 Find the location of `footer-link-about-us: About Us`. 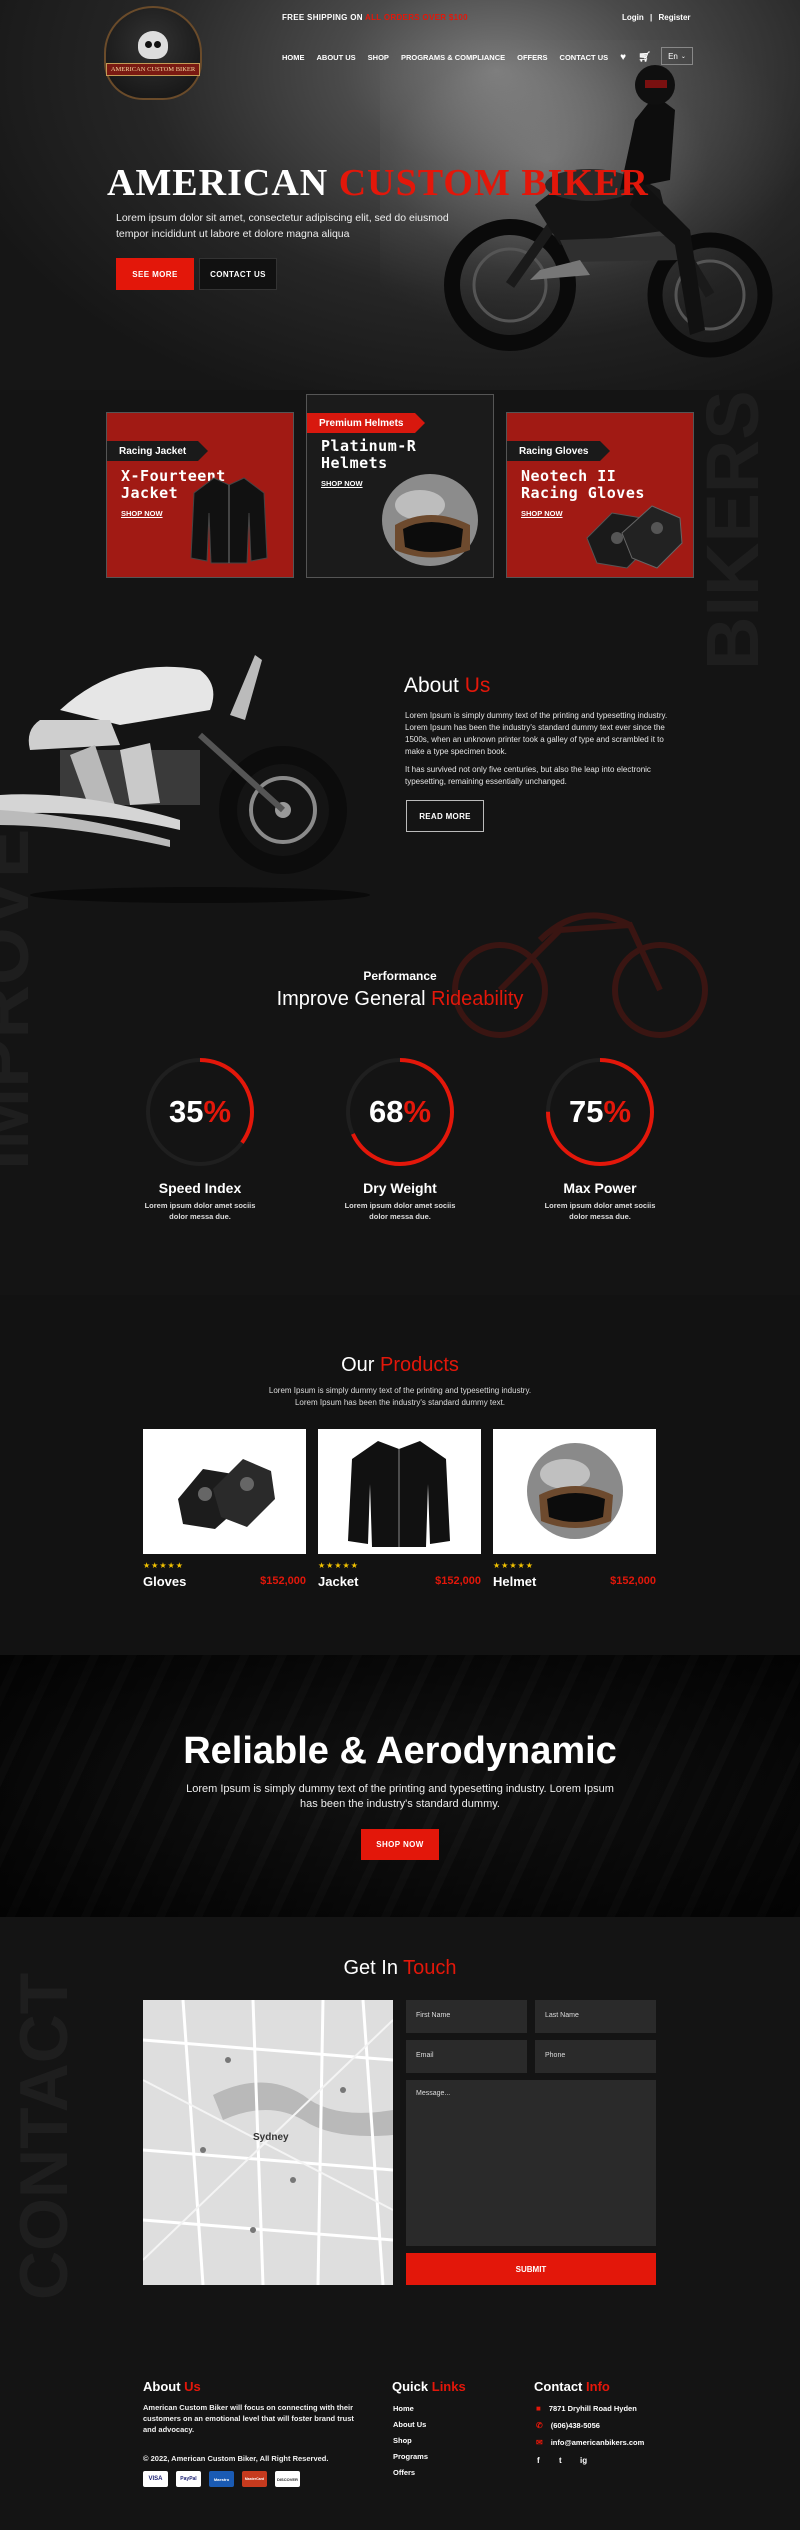

footer-link-about-us: About Us is located at coordinates (409, 2424).